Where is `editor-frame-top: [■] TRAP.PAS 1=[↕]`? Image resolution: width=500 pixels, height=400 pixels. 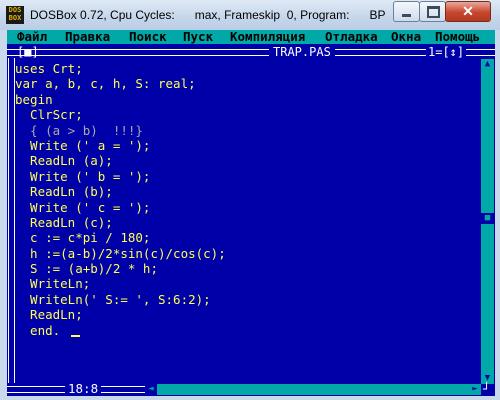 editor-frame-top: [■] TRAP.PAS 1=[↕] is located at coordinates (251, 52).